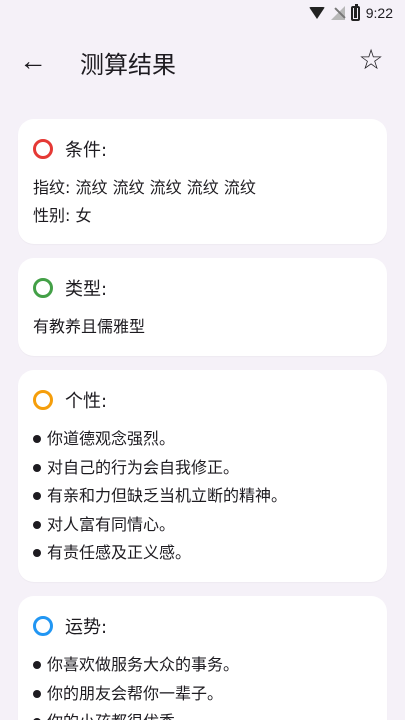 The image size is (405, 720). What do you see at coordinates (202, 288) in the screenshot?
I see `type-header: 类型:` at bounding box center [202, 288].